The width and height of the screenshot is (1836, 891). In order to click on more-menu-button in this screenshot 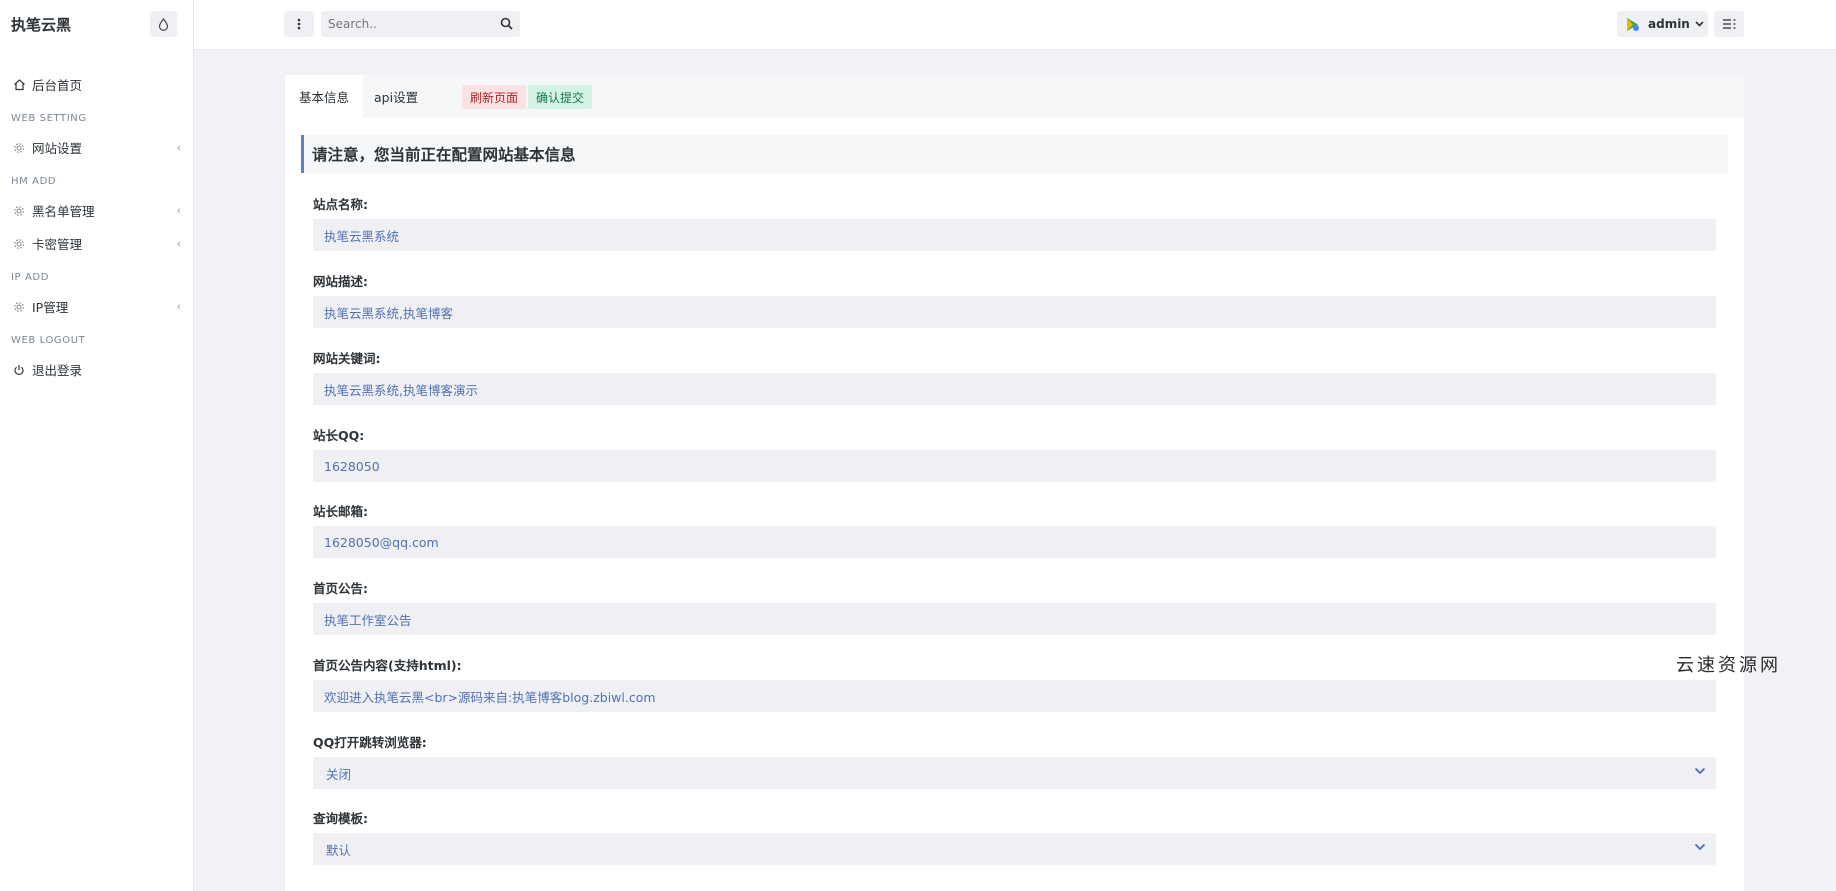, I will do `click(299, 24)`.